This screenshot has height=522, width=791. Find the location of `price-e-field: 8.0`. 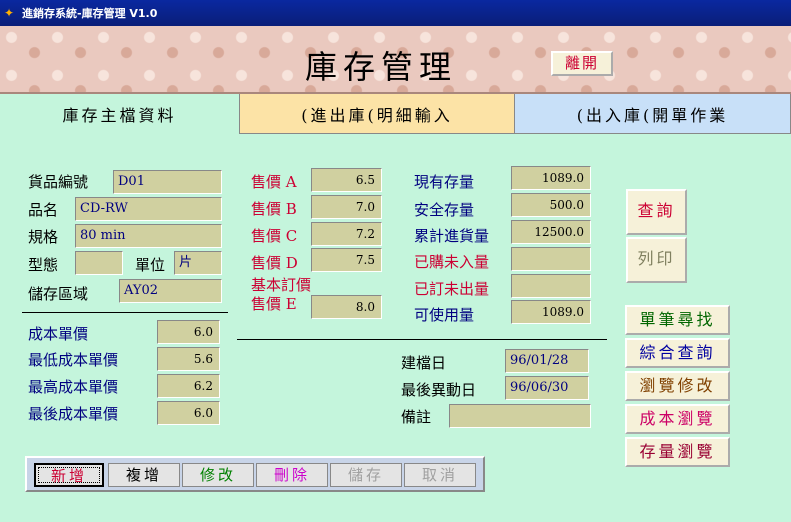

price-e-field: 8.0 is located at coordinates (346, 307).